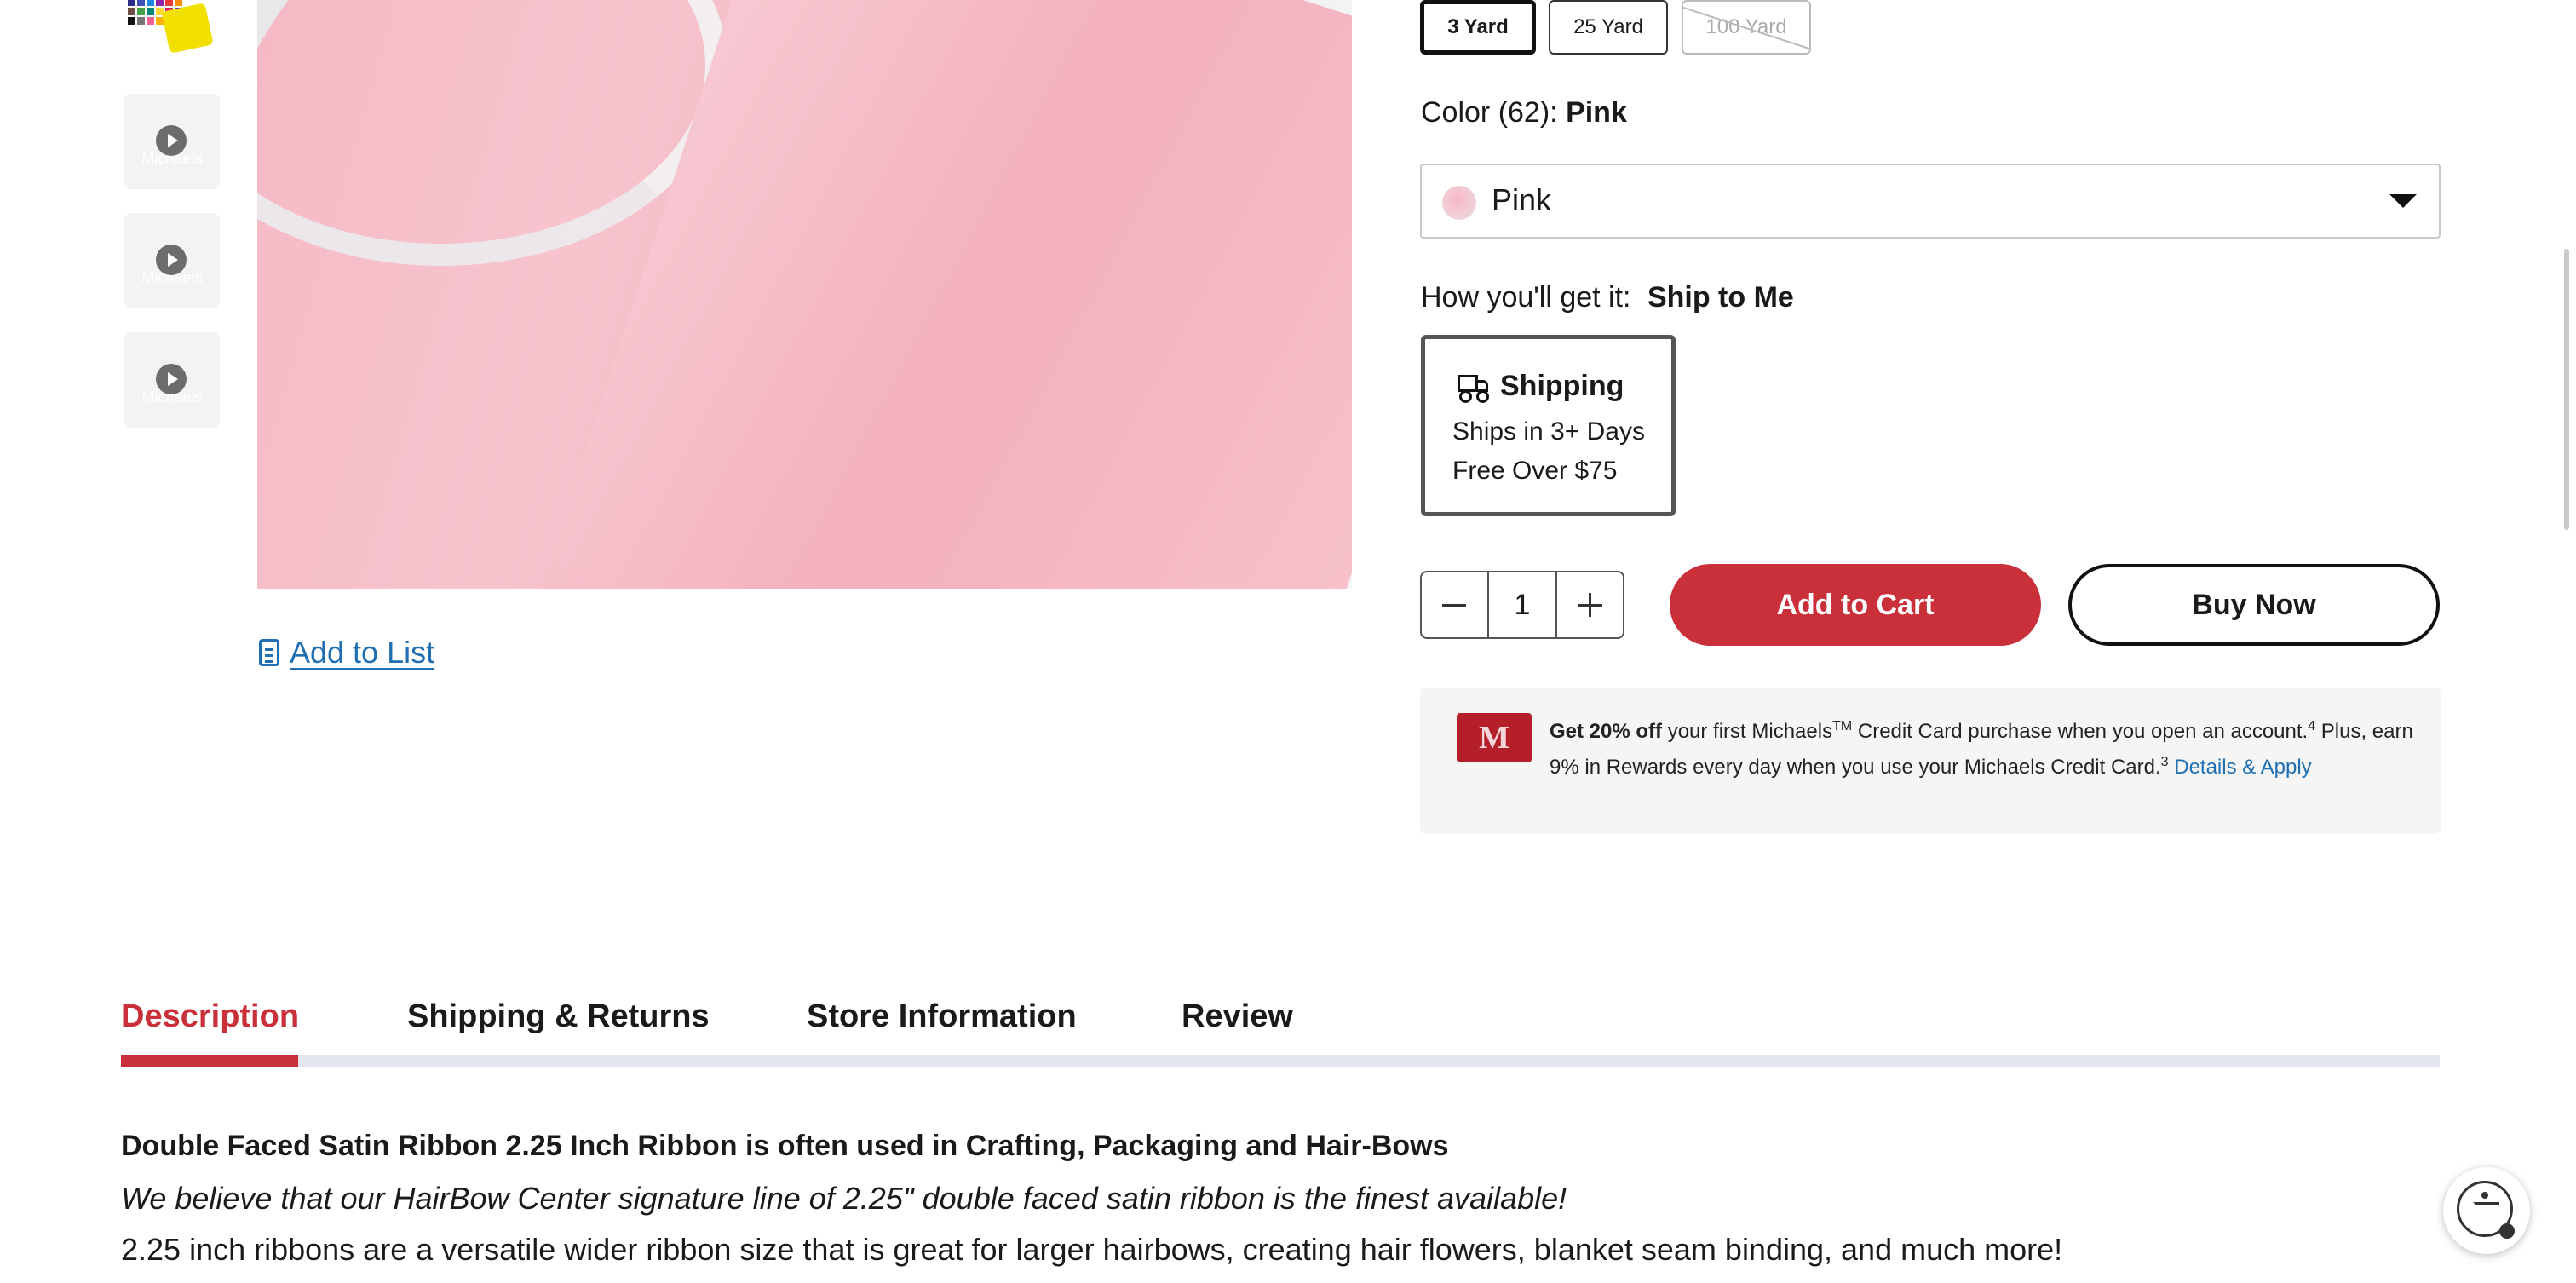 The height and width of the screenshot is (1283, 2576). Describe the element at coordinates (1454, 604) in the screenshot. I see `quantity-decrease-button` at that location.